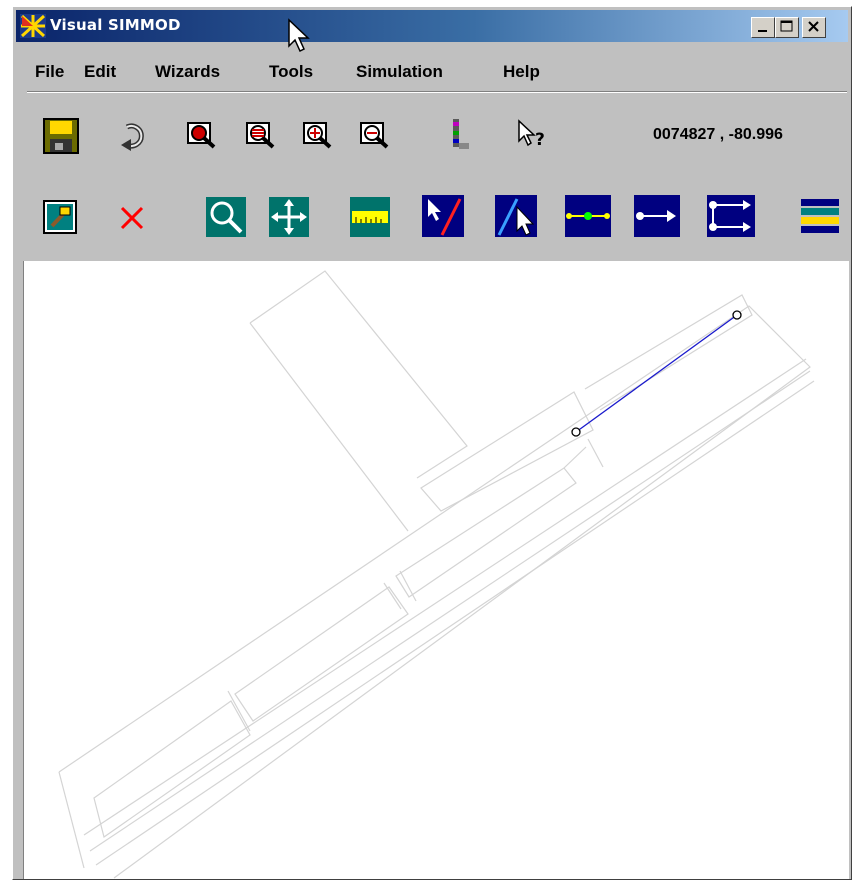  Describe the element at coordinates (731, 216) in the screenshot. I see `add-route-icon` at that location.